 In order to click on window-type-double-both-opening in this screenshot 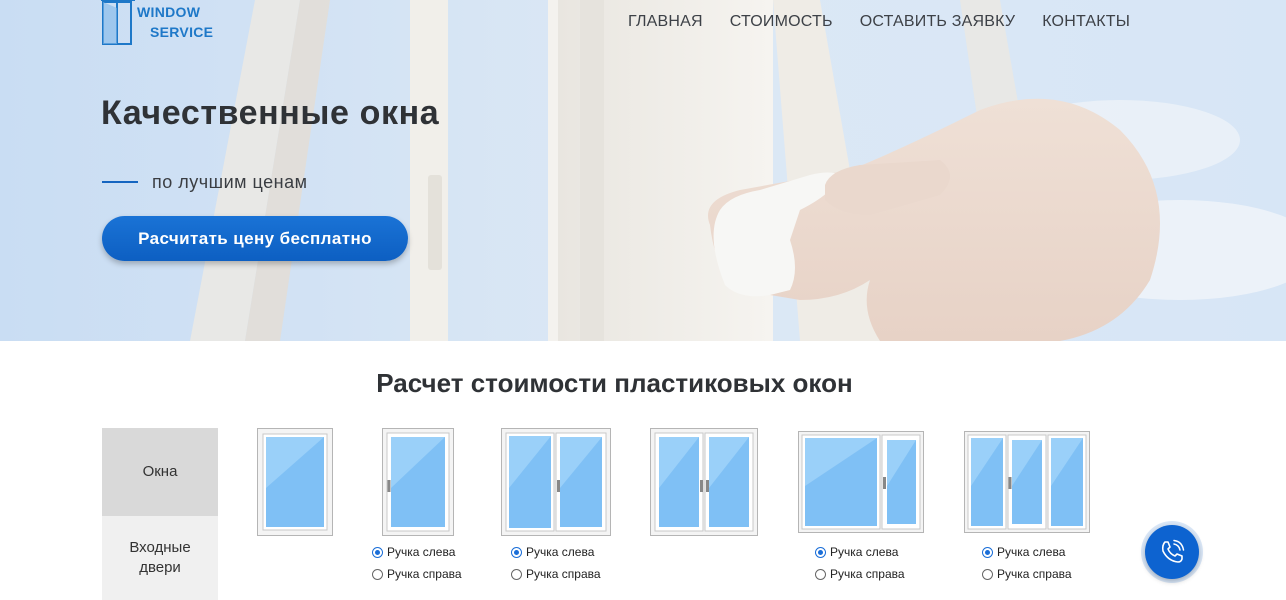, I will do `click(704, 482)`.